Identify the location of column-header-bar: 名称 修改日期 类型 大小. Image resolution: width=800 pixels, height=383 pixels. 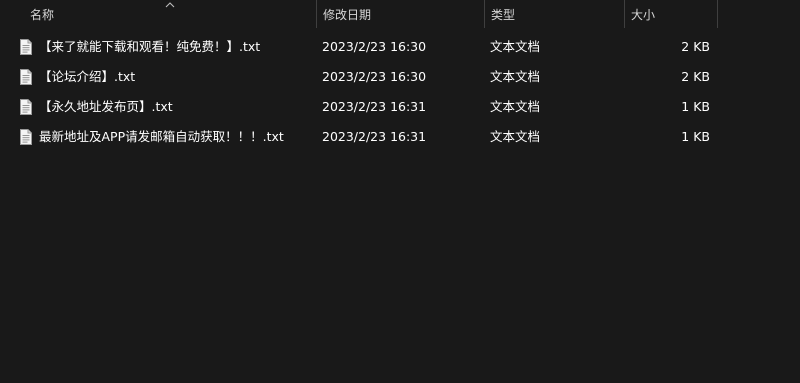
(400, 15).